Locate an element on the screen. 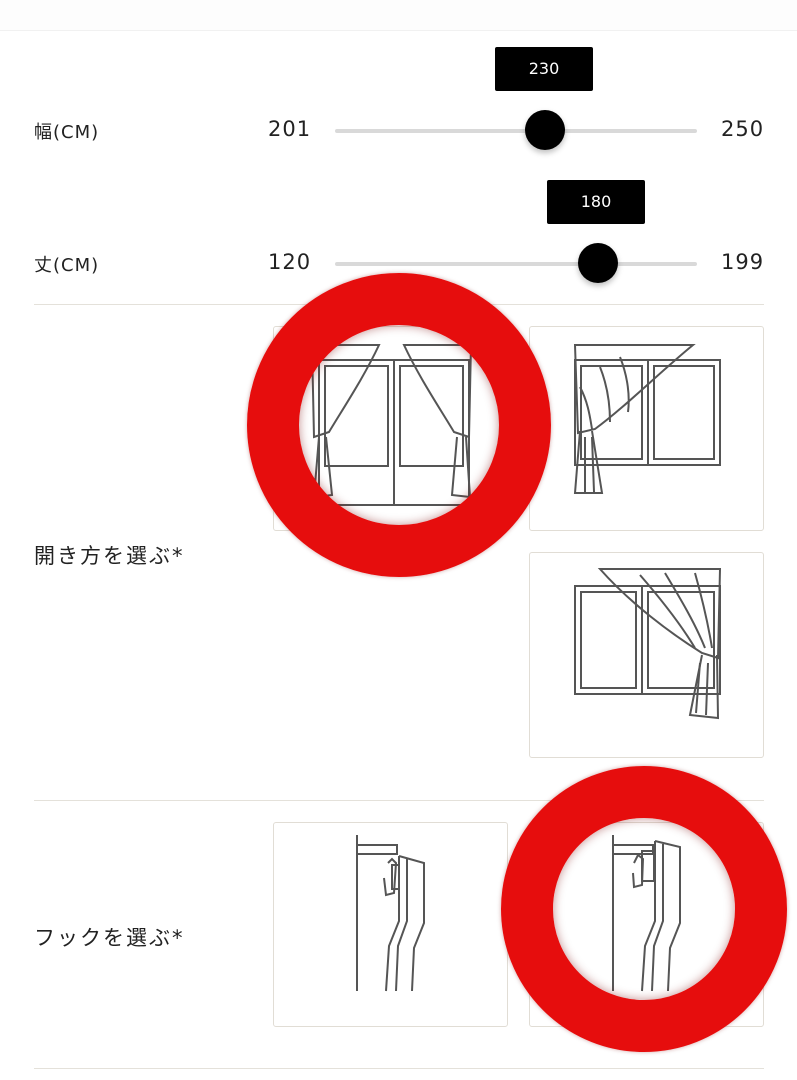  height-slider-track is located at coordinates (516, 264).